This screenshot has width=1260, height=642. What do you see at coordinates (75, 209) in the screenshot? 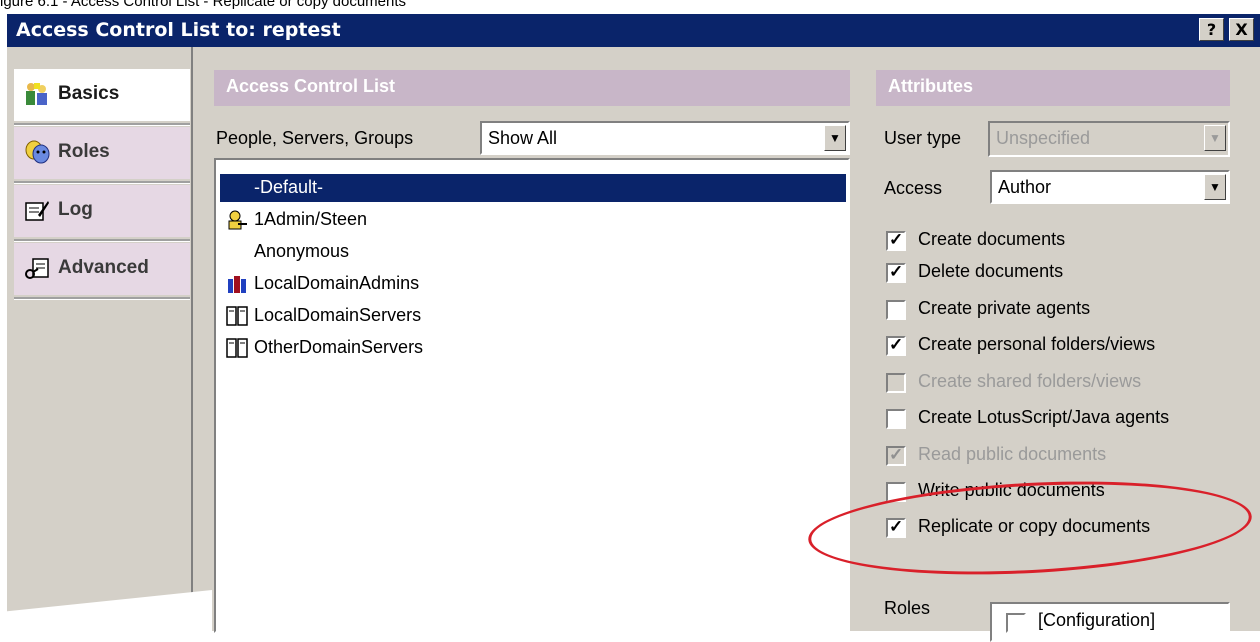
I see `tab-label: Log` at bounding box center [75, 209].